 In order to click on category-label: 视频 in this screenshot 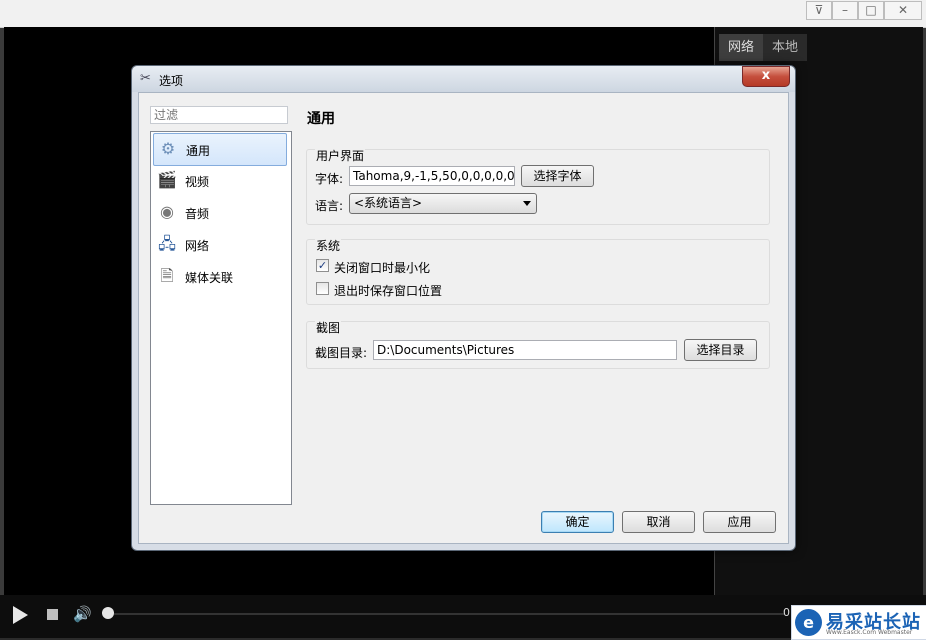, I will do `click(197, 182)`.